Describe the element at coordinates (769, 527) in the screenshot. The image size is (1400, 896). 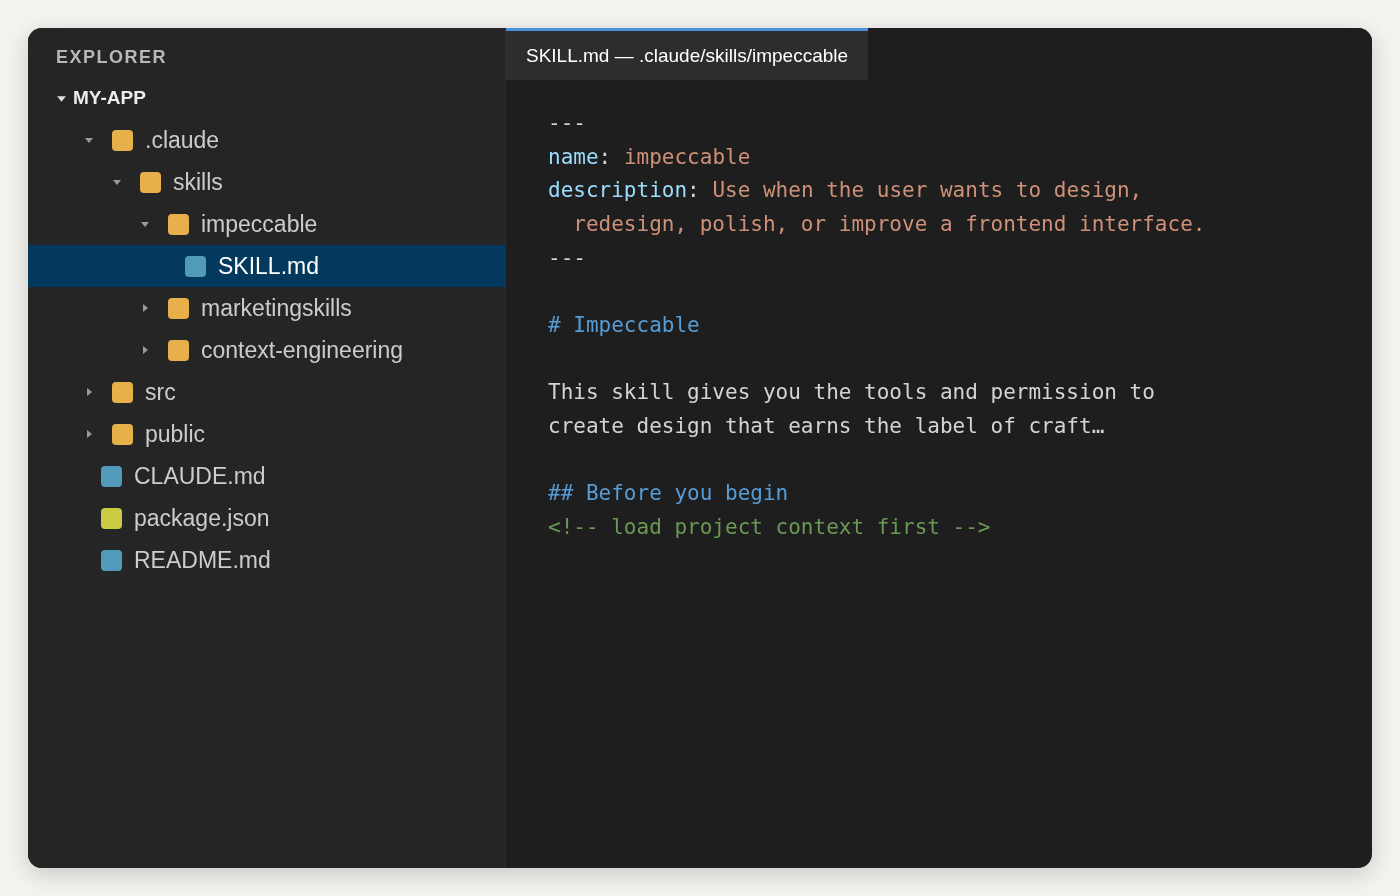
I see `code-line: <!-- load project context first -->` at that location.